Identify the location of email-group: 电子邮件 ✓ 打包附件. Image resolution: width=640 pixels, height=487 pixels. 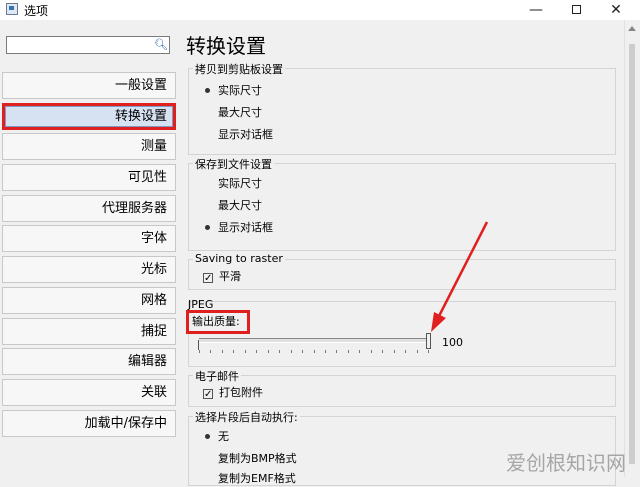
(402, 387).